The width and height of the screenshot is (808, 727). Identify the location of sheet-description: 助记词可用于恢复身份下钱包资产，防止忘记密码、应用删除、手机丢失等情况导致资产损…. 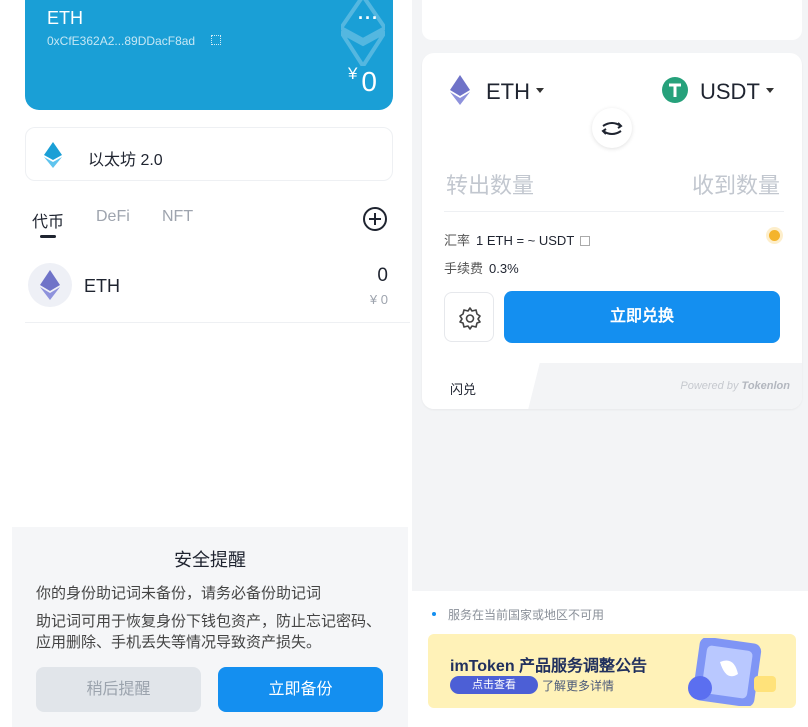
(209, 632).